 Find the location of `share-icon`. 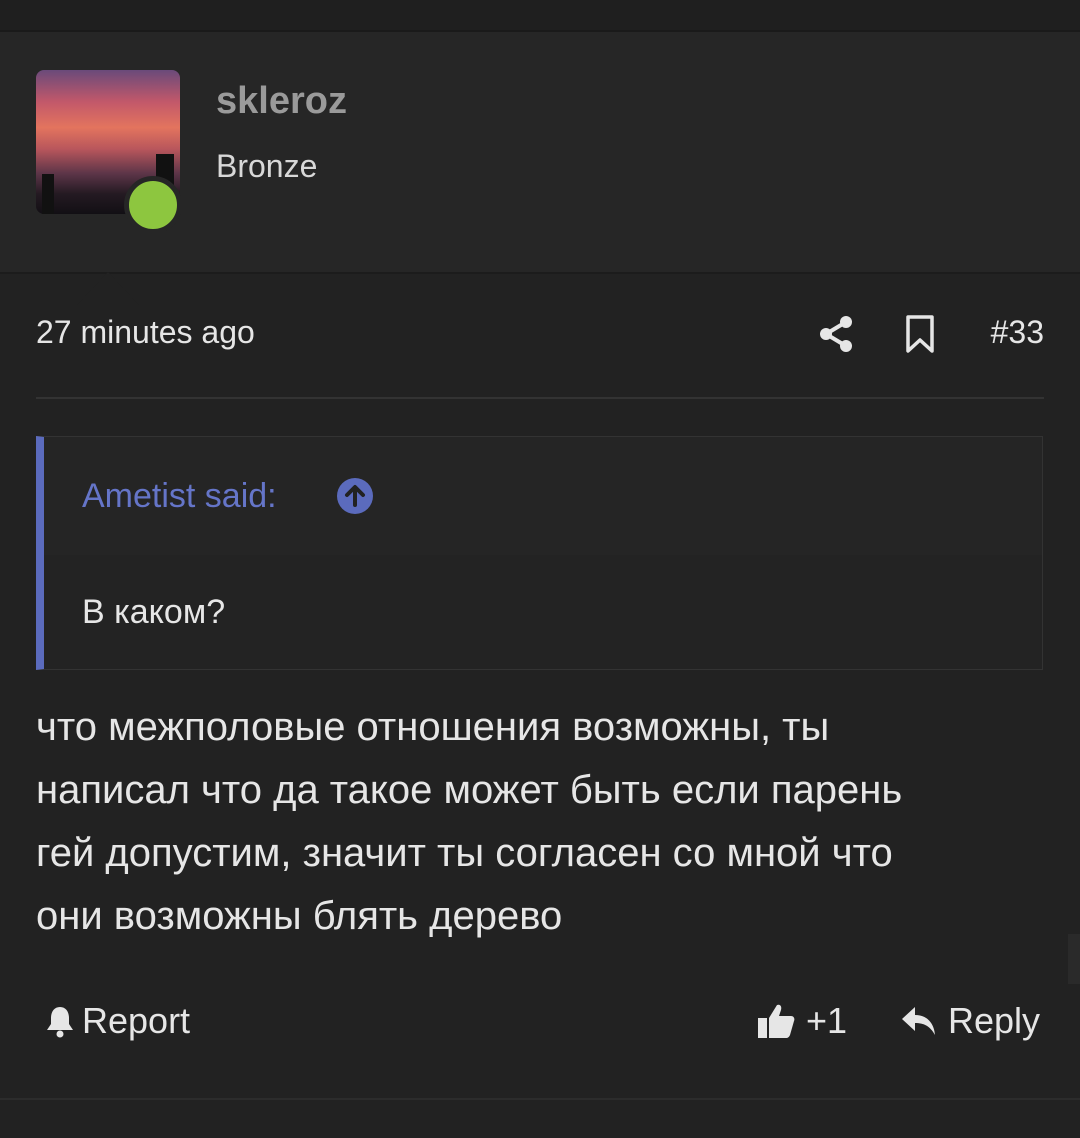

share-icon is located at coordinates (836, 334).